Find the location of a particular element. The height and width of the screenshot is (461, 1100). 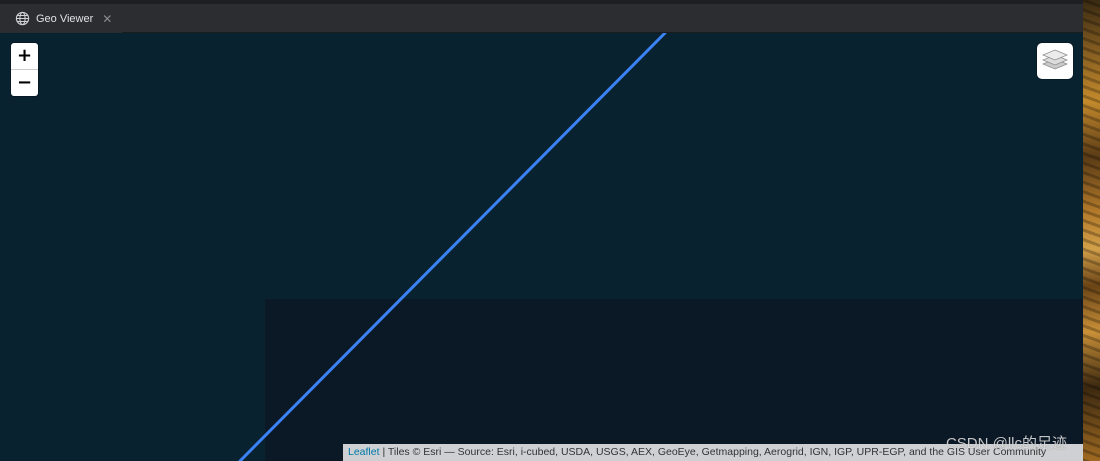

zoom-out-button: − is located at coordinates (24, 82).